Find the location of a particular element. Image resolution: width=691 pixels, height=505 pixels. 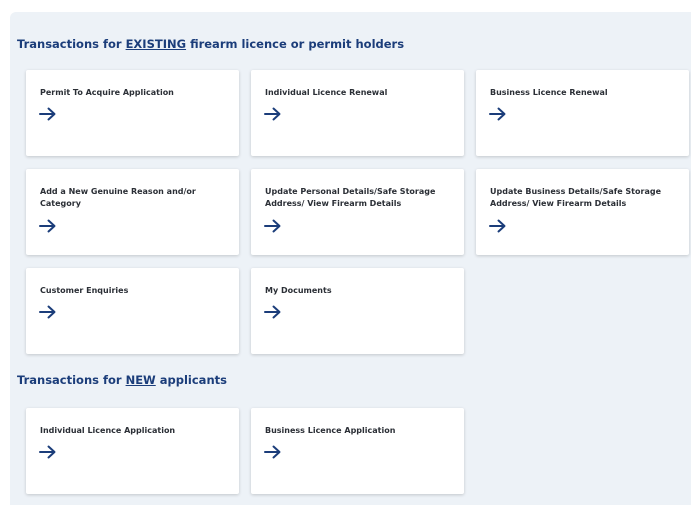

new-title-suffix: applicants is located at coordinates (191, 380).